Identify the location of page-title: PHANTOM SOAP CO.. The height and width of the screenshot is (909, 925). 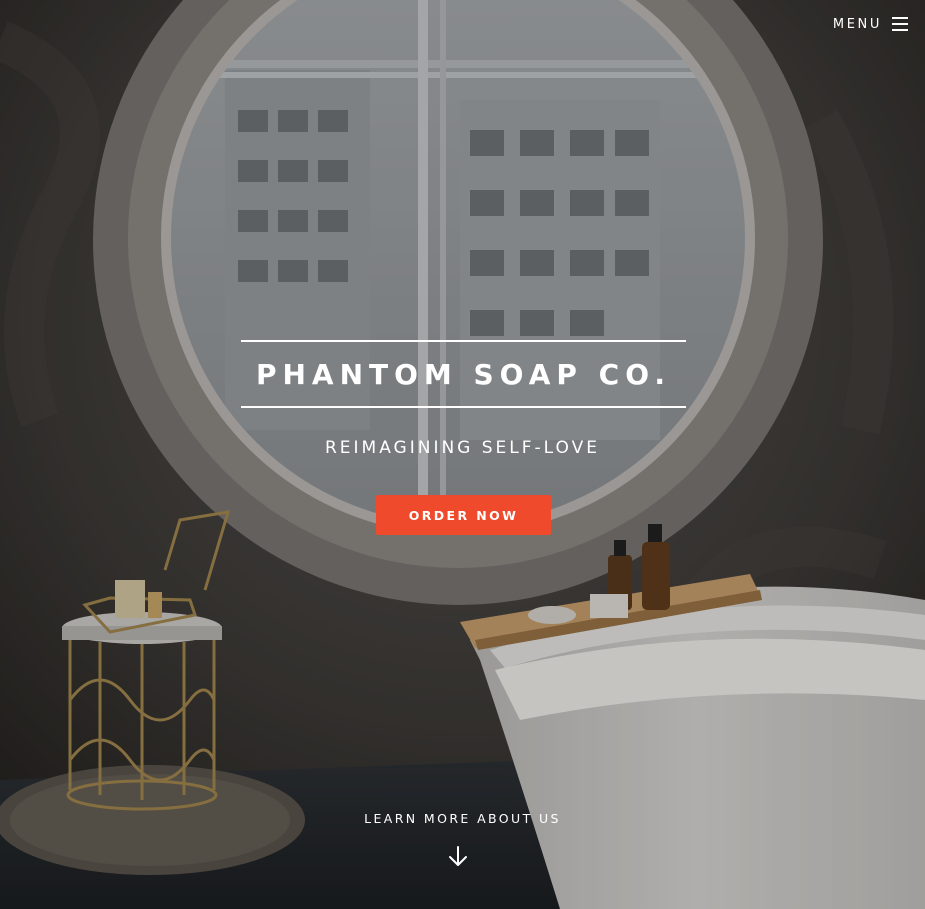
(463, 374).